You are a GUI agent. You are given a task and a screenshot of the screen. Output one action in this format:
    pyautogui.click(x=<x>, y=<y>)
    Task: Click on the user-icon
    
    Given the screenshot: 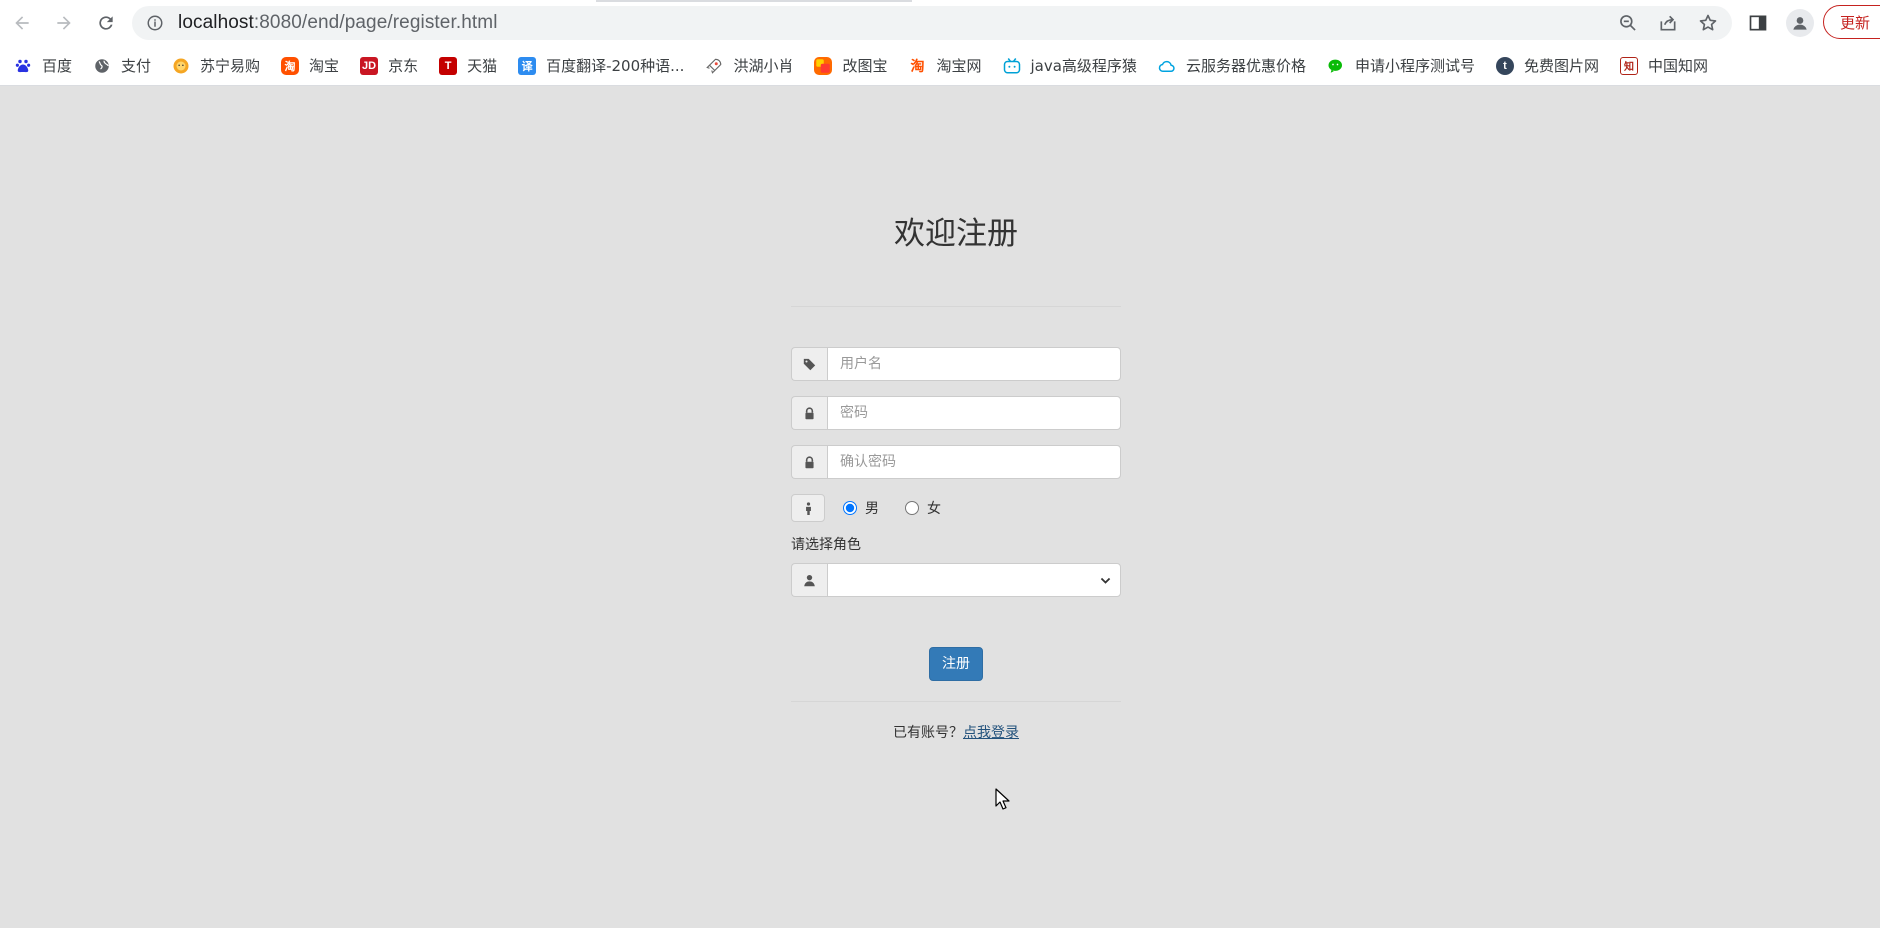 What is the action you would take?
    pyautogui.click(x=809, y=580)
    